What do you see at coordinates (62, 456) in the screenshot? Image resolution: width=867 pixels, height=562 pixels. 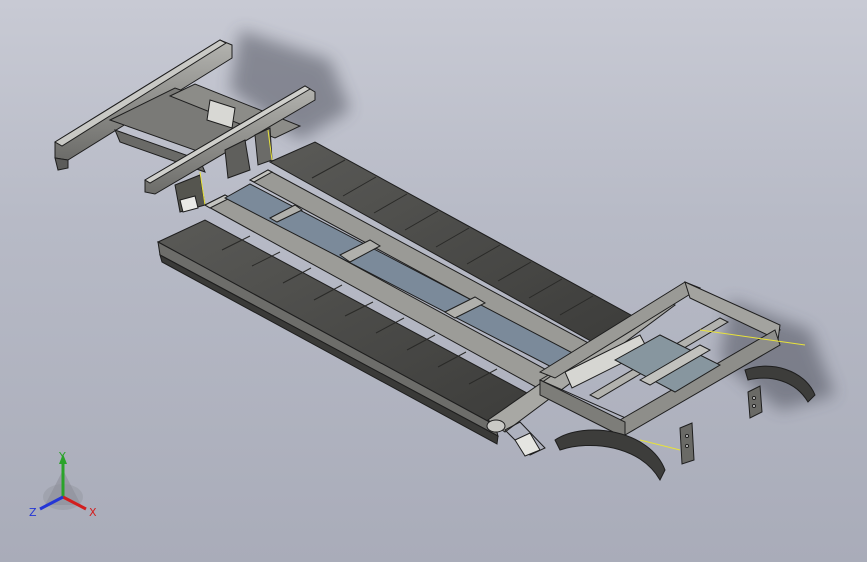 I see `y-axis-label: Y` at bounding box center [62, 456].